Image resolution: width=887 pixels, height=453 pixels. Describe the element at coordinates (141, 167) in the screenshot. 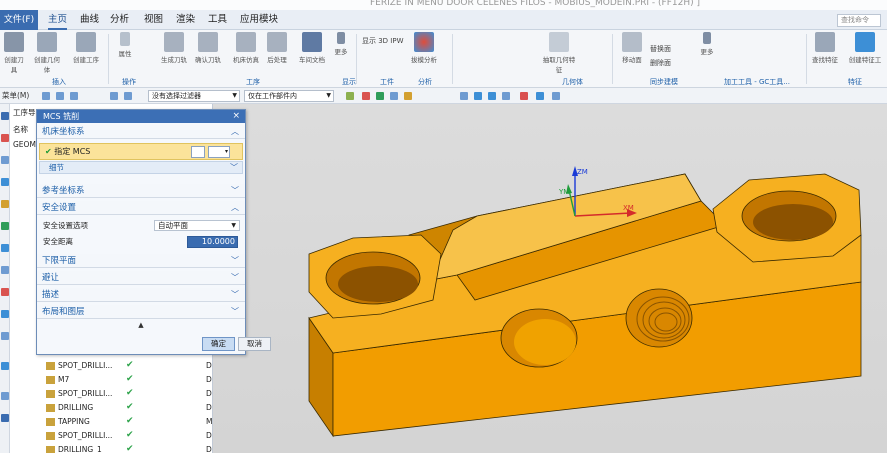

I see `detail-subsection: 细节 ﹀` at that location.